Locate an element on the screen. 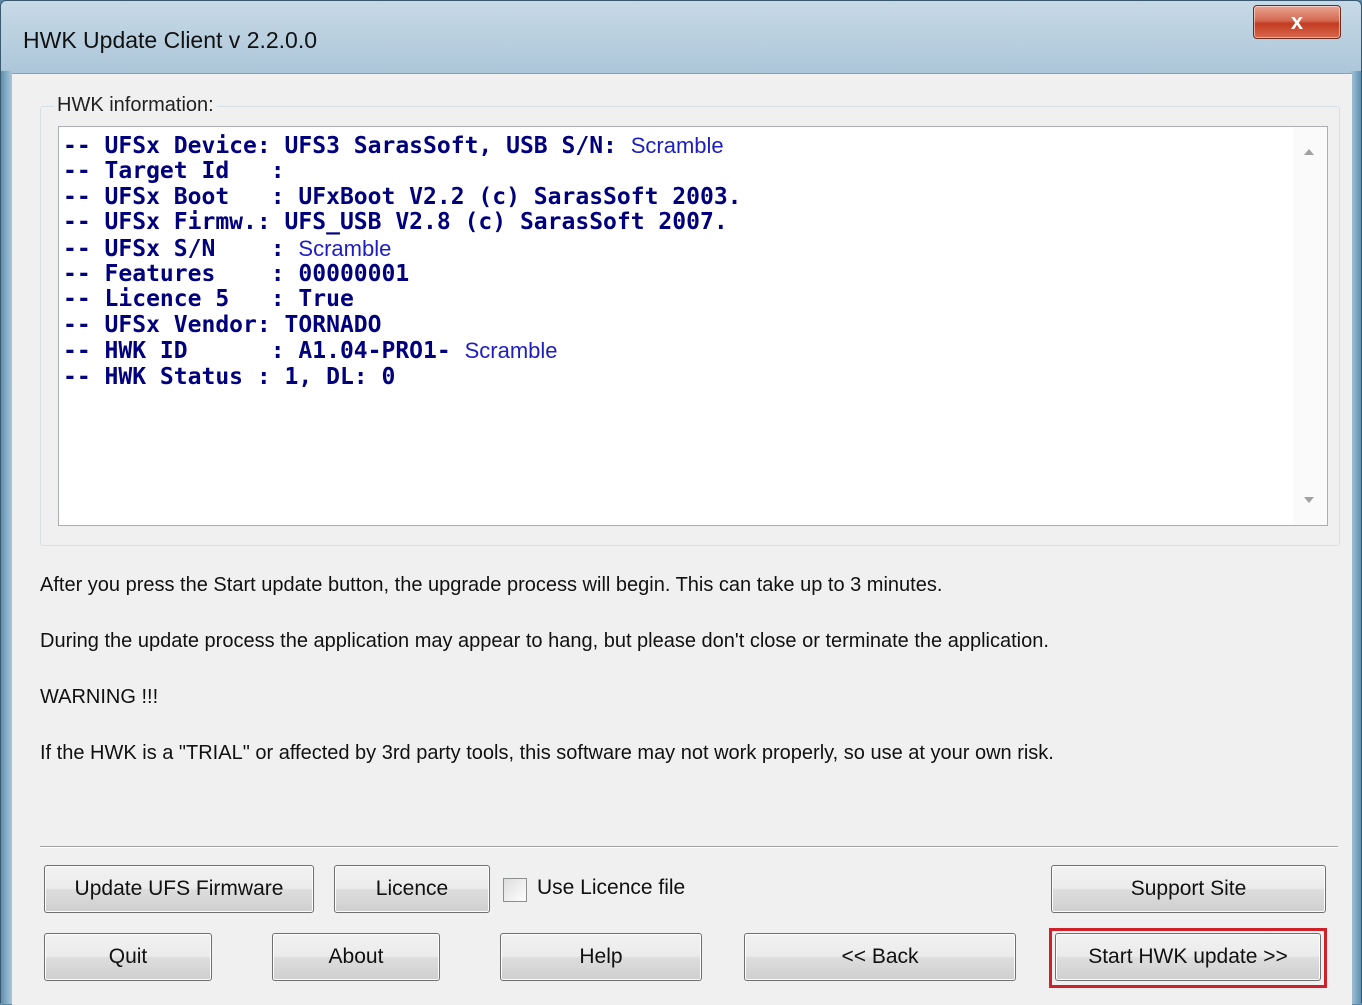  licence-button: Licence is located at coordinates (412, 889).